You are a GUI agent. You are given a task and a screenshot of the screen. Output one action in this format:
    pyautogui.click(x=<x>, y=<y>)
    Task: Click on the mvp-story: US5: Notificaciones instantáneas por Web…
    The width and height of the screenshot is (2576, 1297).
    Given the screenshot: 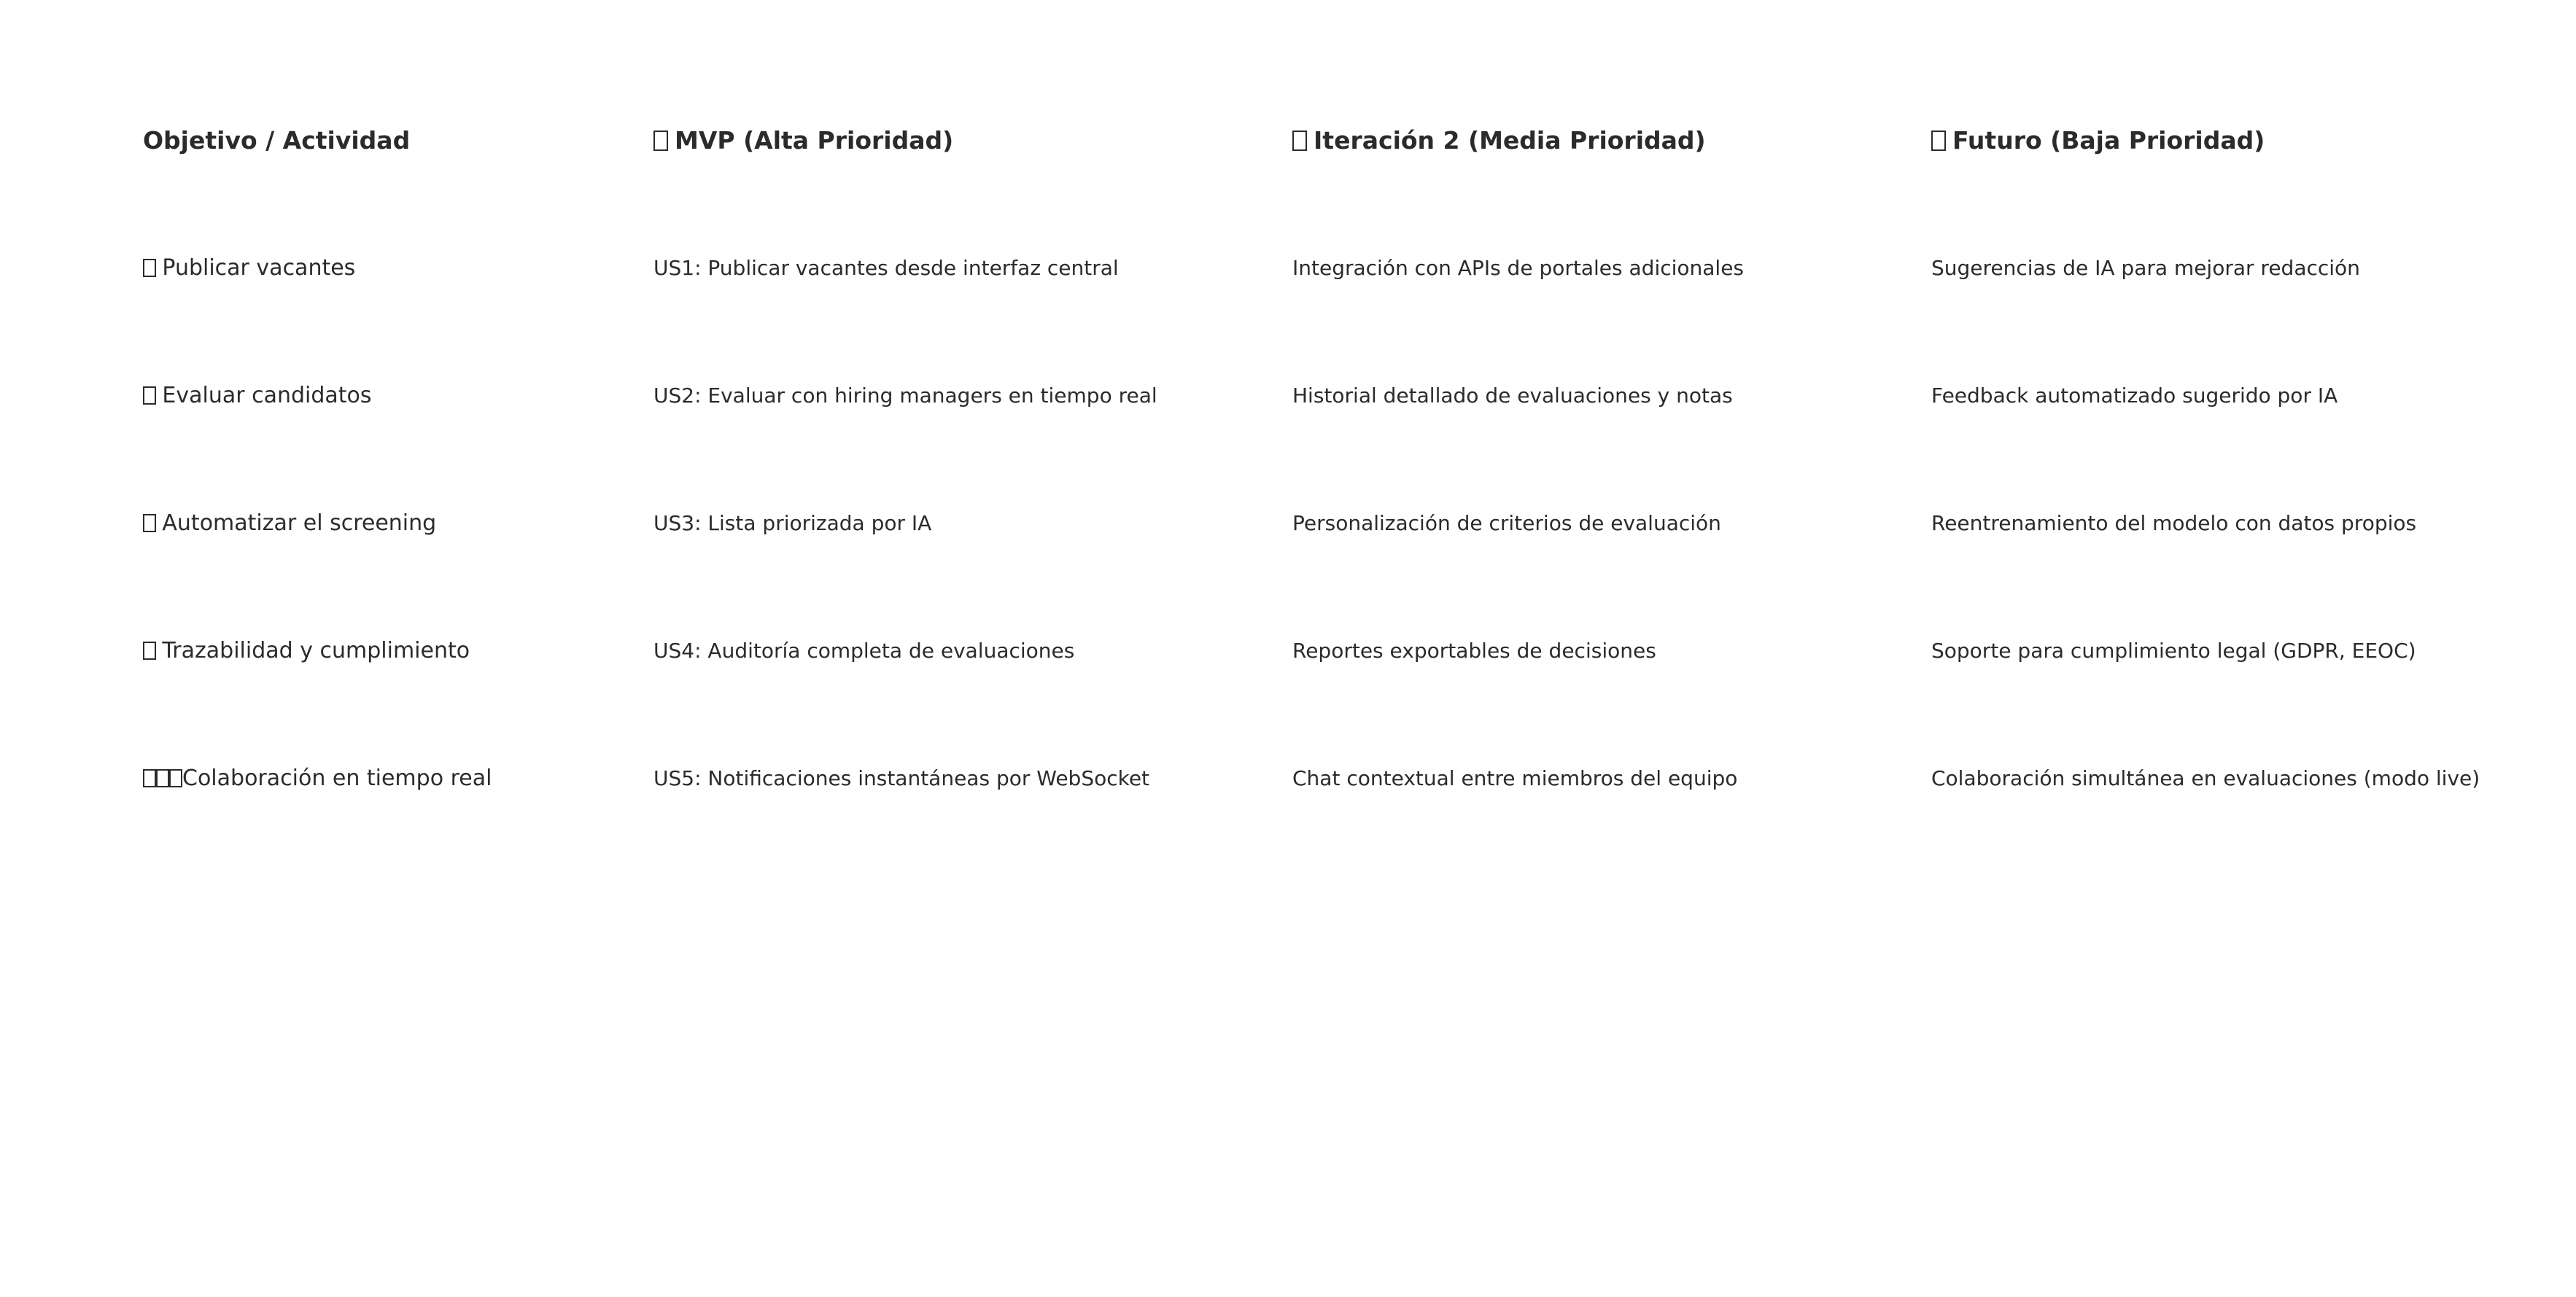 What is the action you would take?
    pyautogui.click(x=901, y=778)
    